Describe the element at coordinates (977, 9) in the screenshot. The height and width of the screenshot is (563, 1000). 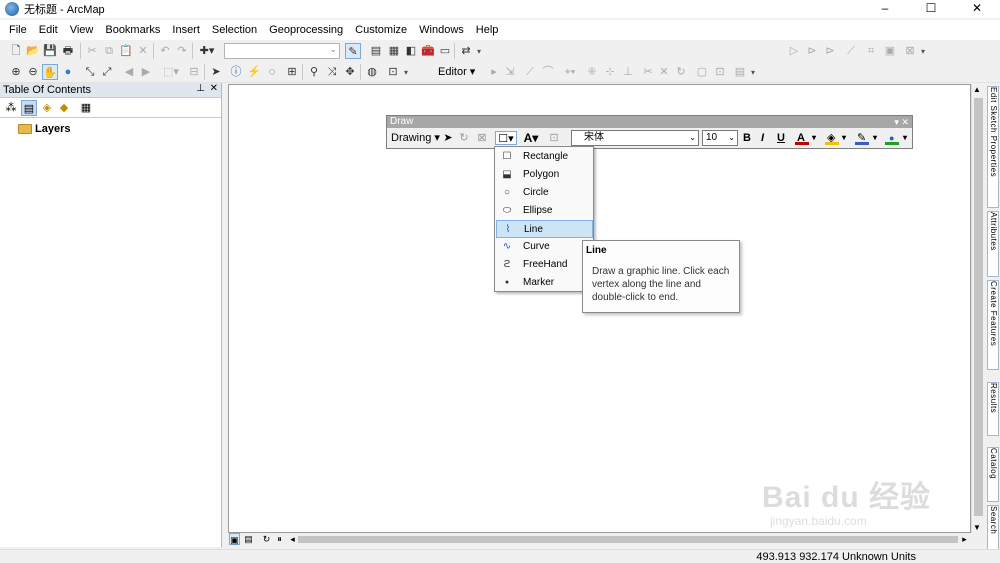
I see `close-button: ✕` at that location.